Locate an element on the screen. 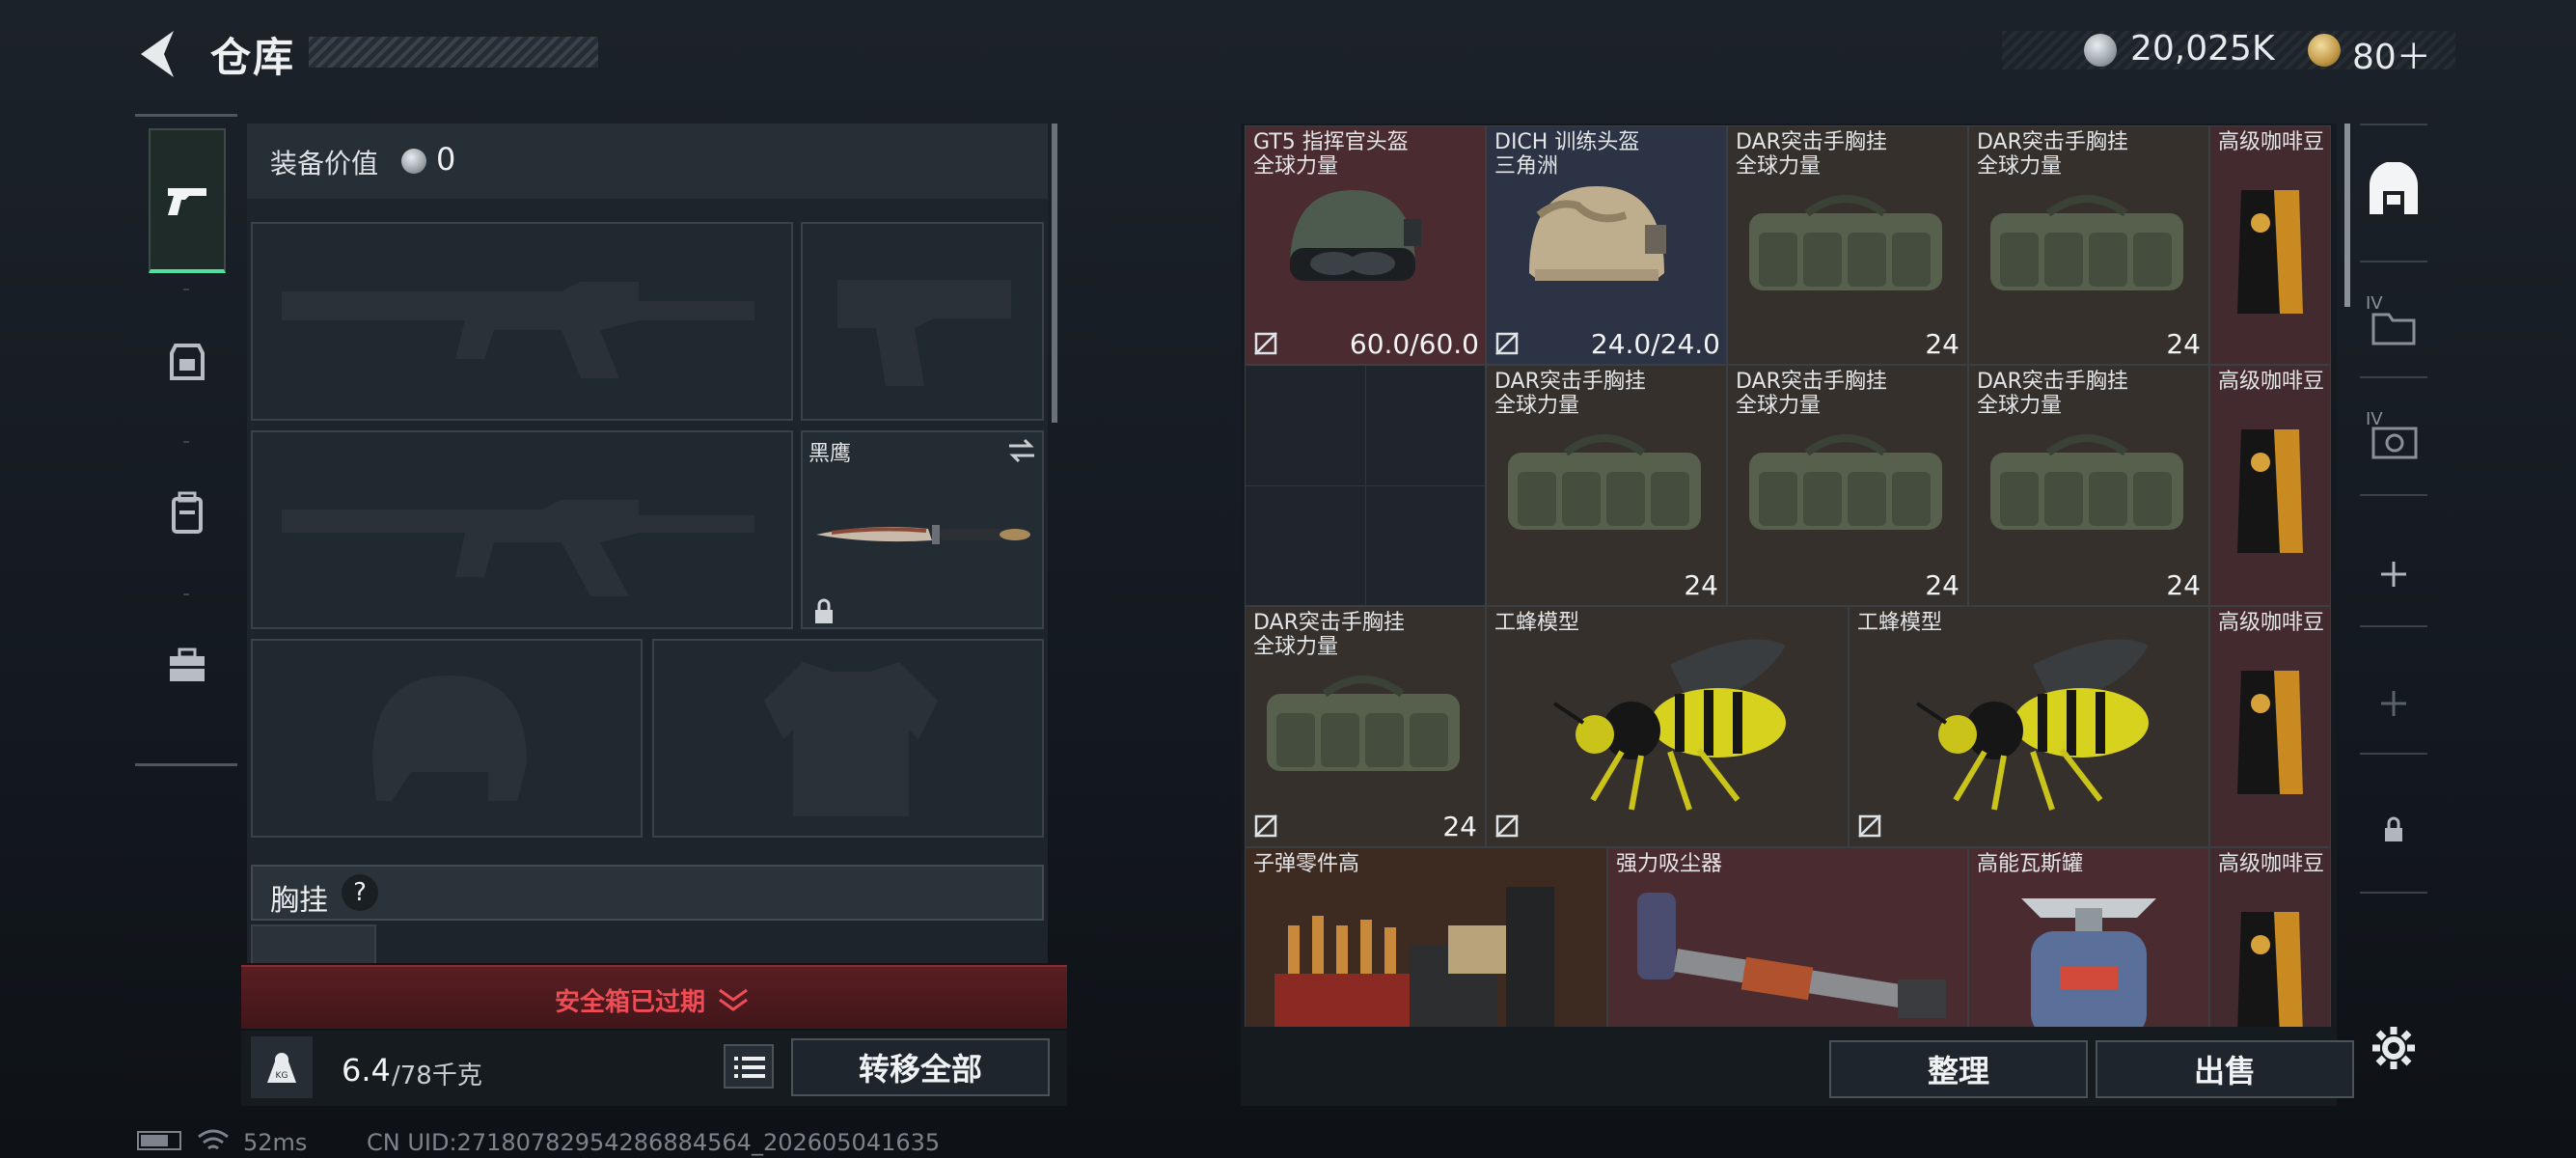  chest-rig-header: 胸挂 ? is located at coordinates (647, 893).